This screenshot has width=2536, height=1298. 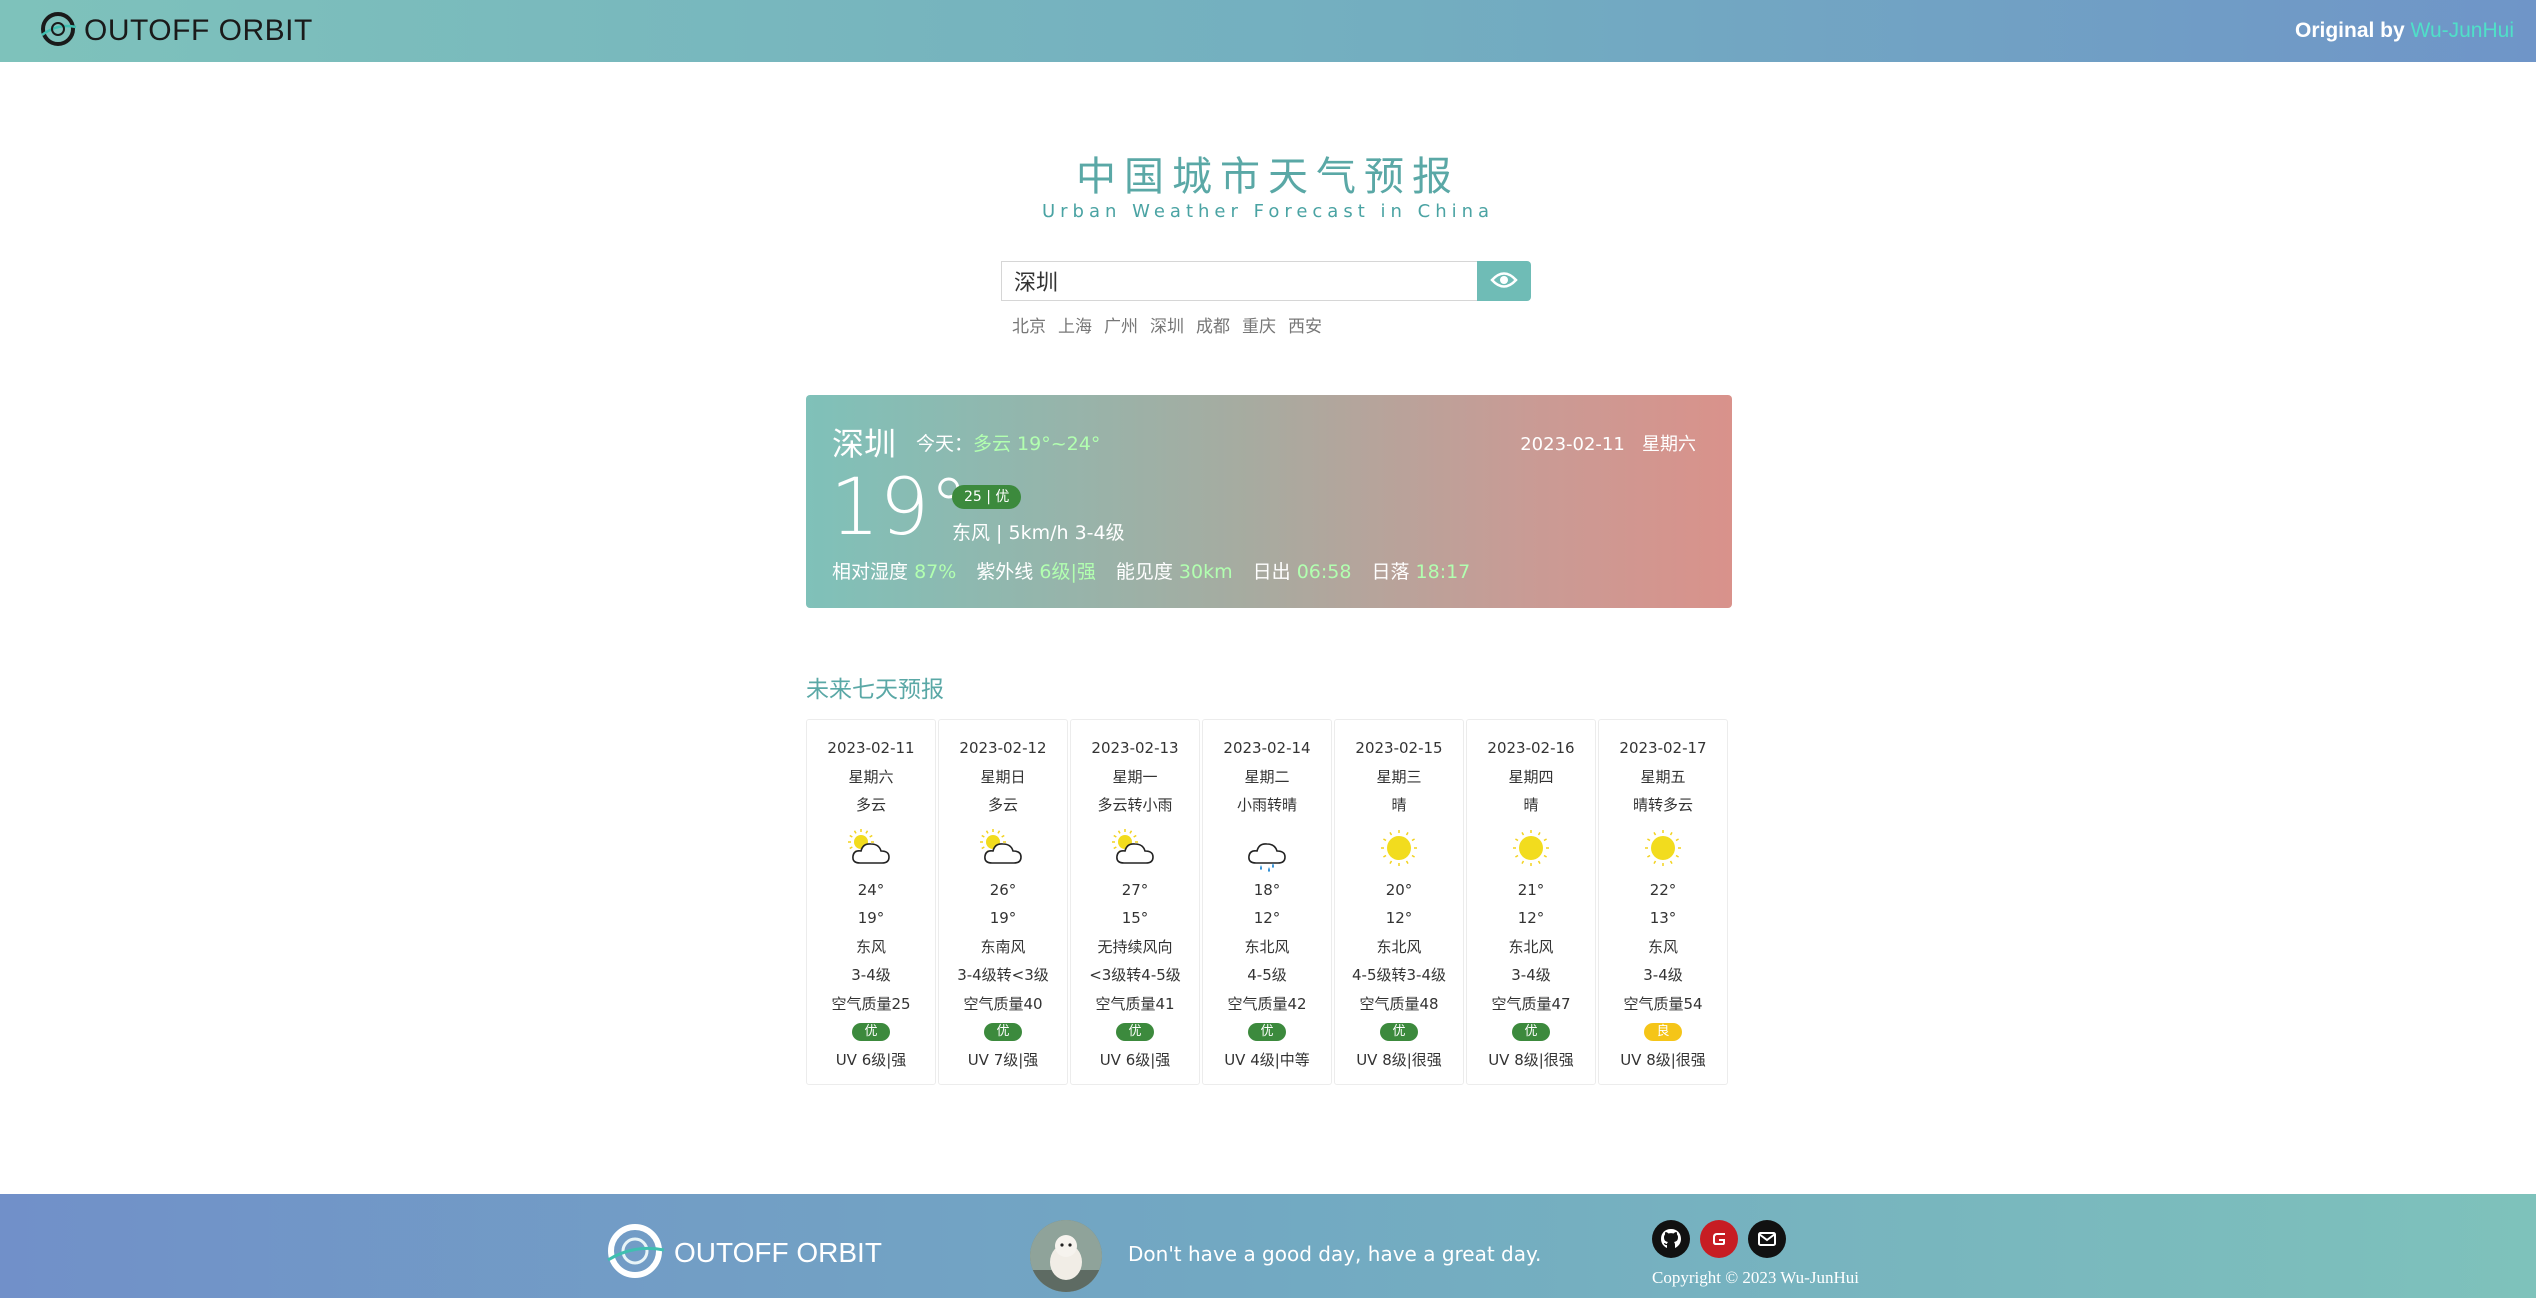 What do you see at coordinates (1663, 918) in the screenshot?
I see `forecast-low: 13°` at bounding box center [1663, 918].